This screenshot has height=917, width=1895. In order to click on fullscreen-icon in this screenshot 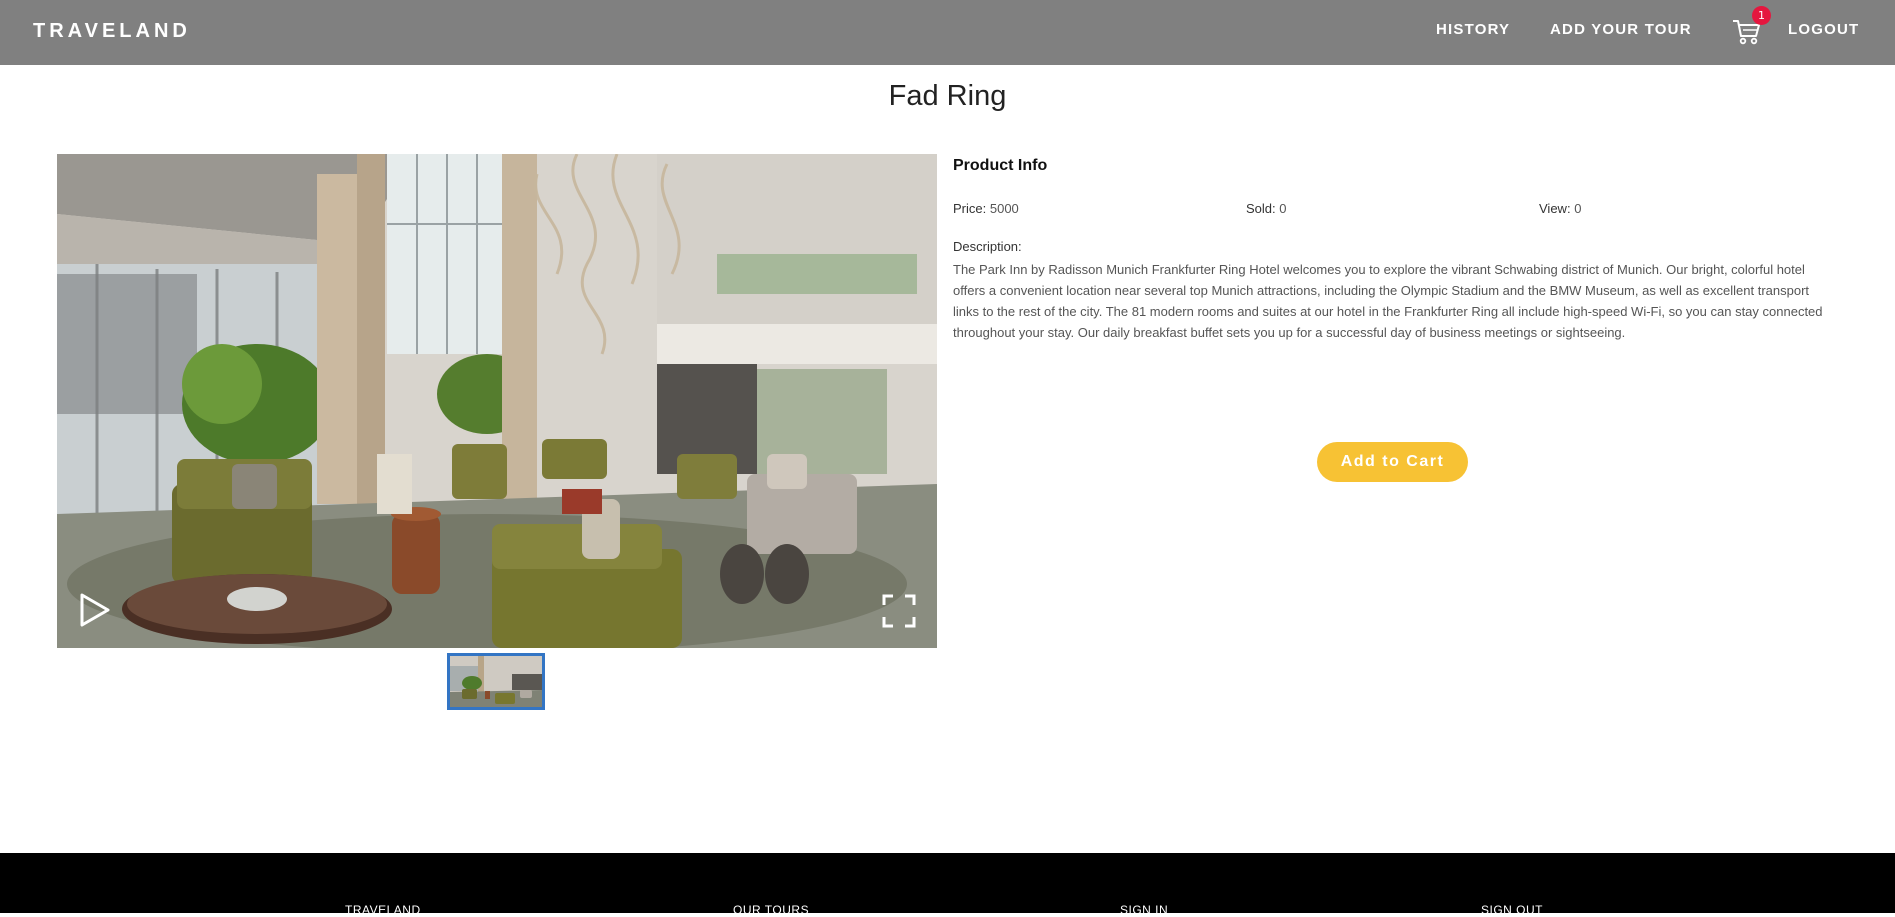, I will do `click(899, 611)`.